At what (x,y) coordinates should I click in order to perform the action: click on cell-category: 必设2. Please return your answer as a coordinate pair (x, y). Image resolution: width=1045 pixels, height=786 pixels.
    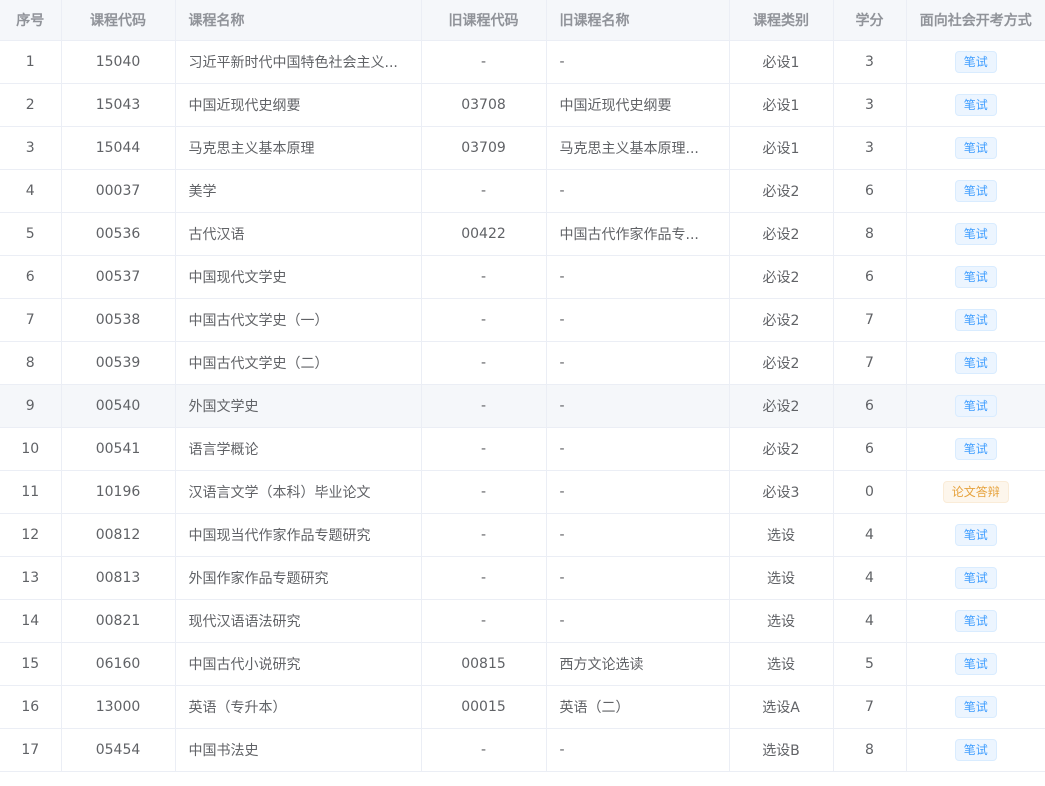
    Looking at the image, I should click on (781, 234).